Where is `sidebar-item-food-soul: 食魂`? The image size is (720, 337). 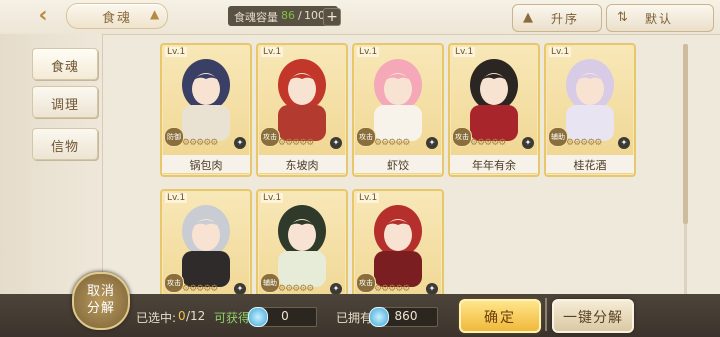 sidebar-item-food-soul: 食魂 is located at coordinates (65, 64).